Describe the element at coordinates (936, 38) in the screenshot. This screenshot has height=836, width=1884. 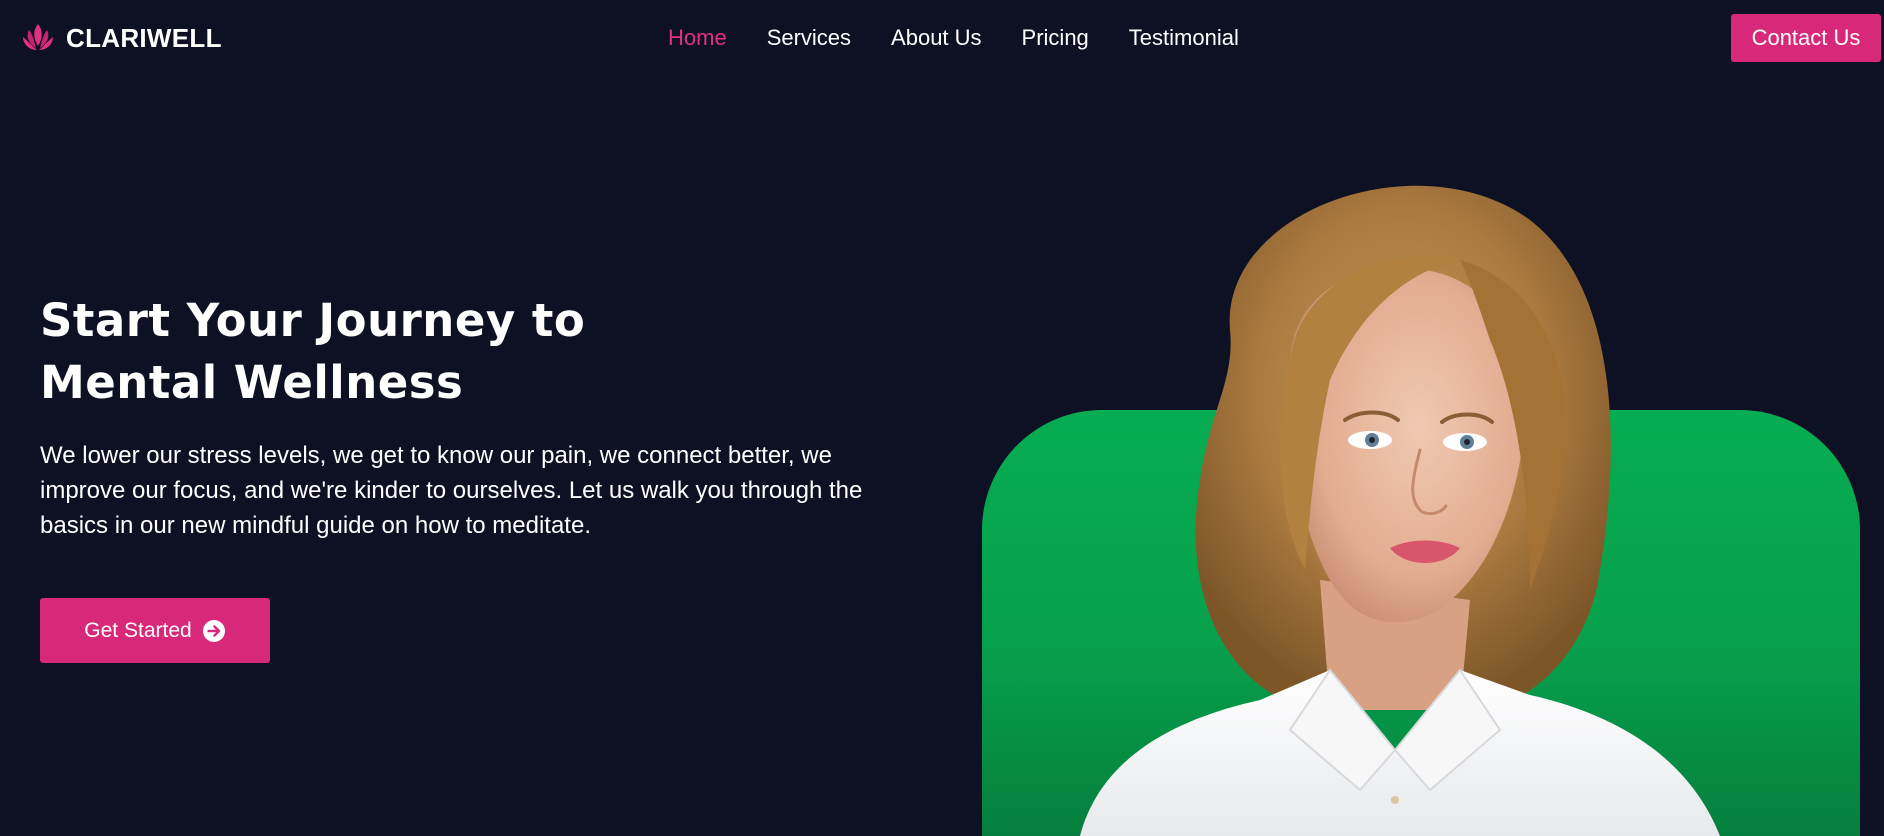
I see `nav-item-about-us: About Us` at that location.